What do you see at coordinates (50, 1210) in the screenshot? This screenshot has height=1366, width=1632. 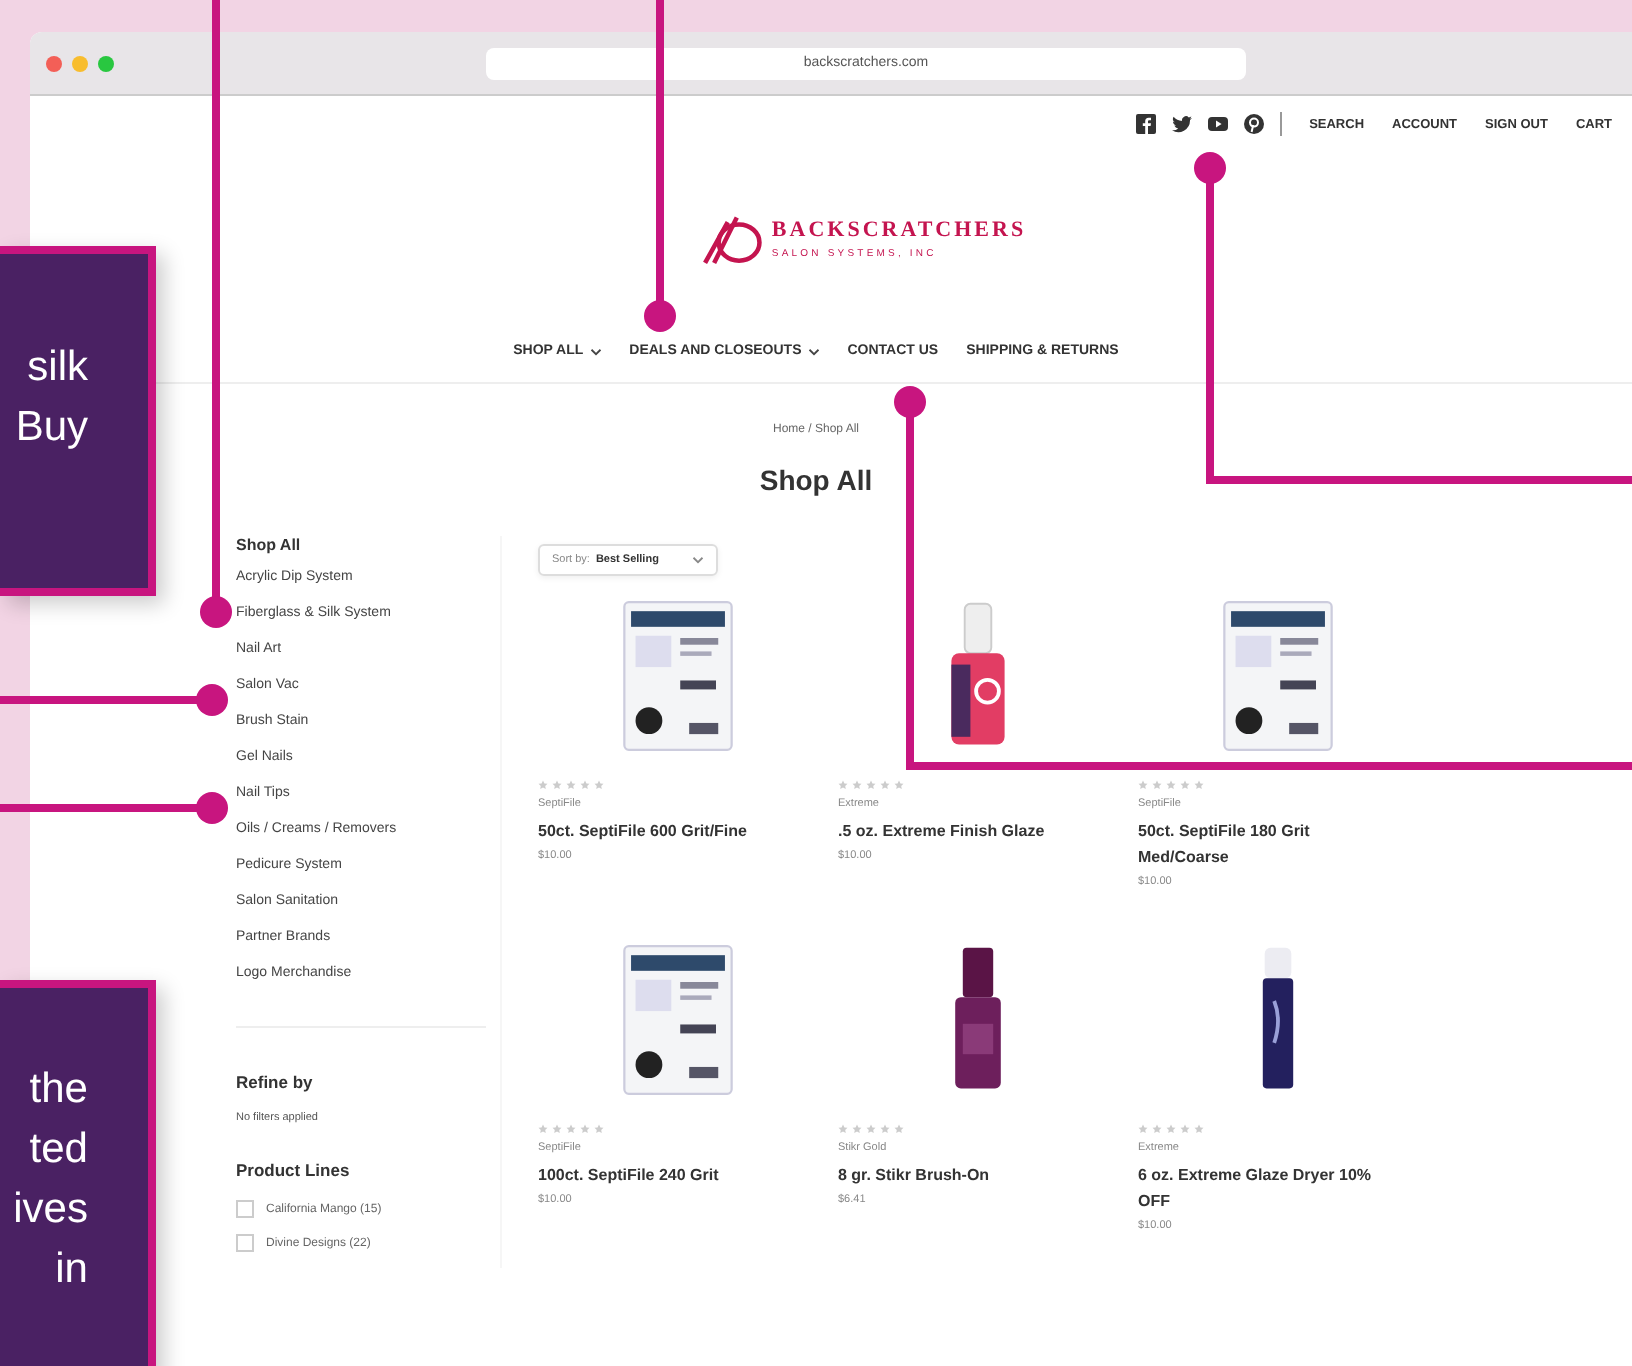 I see `callout-text: ives` at bounding box center [50, 1210].